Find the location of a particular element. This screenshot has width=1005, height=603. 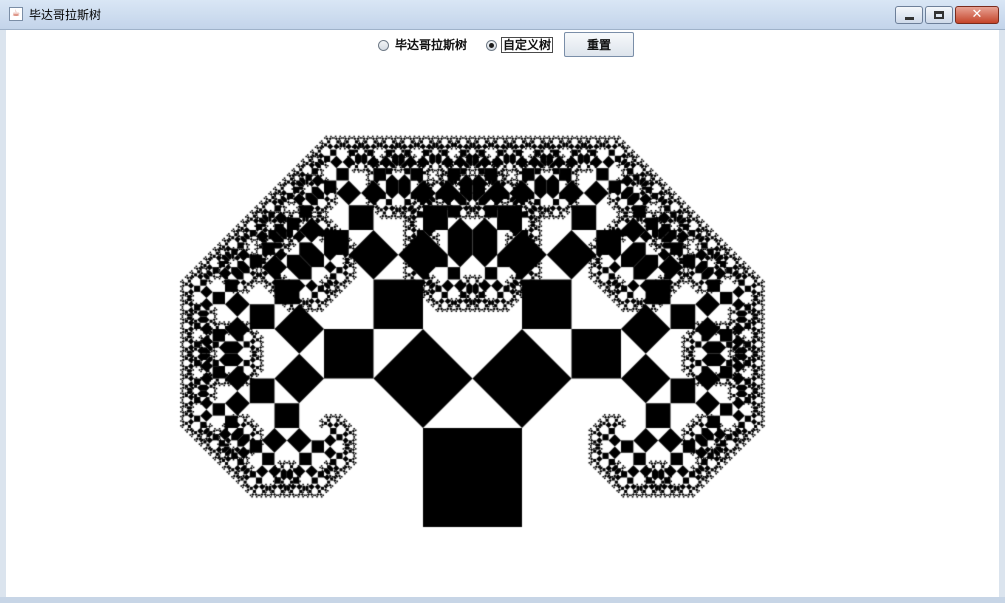

radio-pythagoras-tree: 毕达哥拉斯树 is located at coordinates (423, 45).